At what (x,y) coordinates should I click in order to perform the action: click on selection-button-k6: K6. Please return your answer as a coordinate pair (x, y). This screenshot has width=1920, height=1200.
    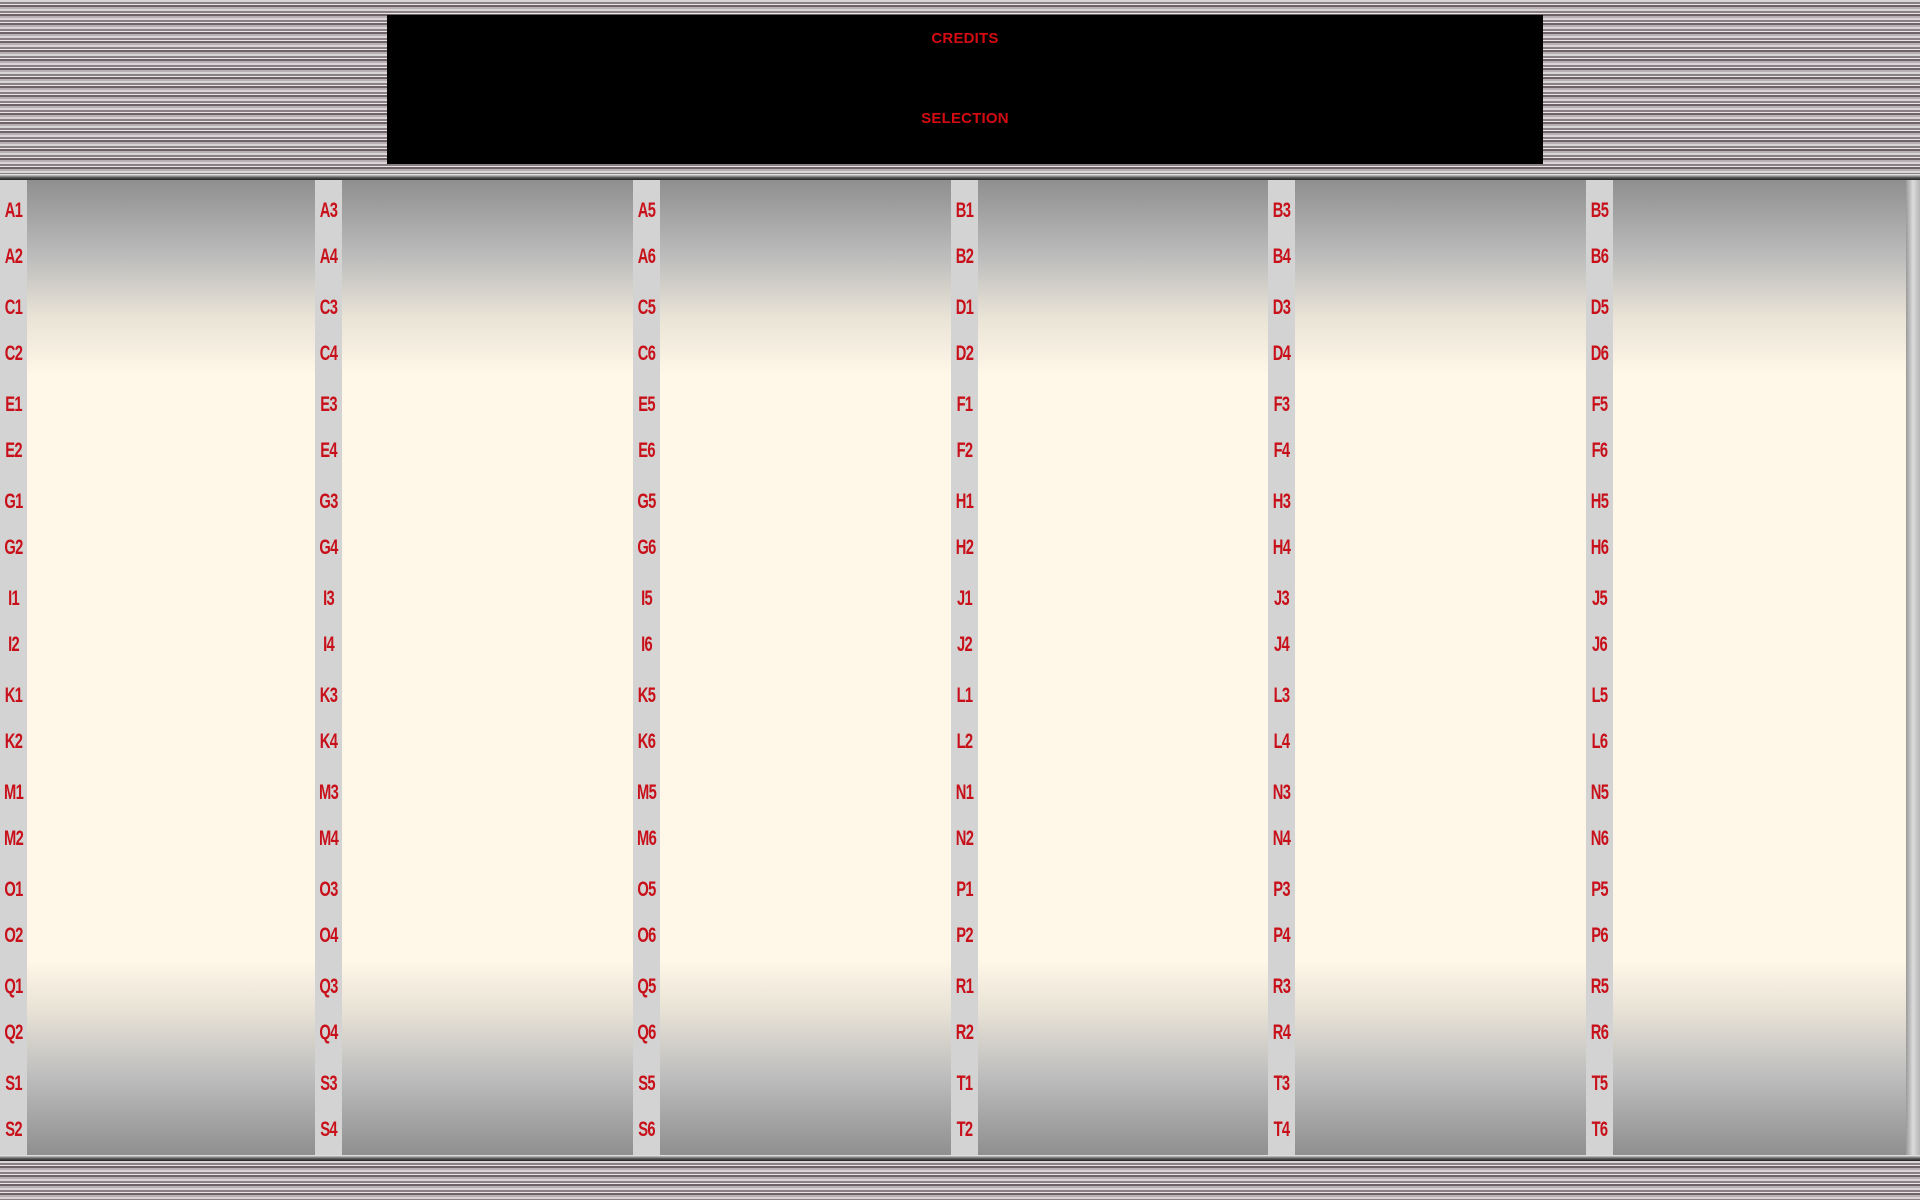
    Looking at the image, I should click on (646, 742).